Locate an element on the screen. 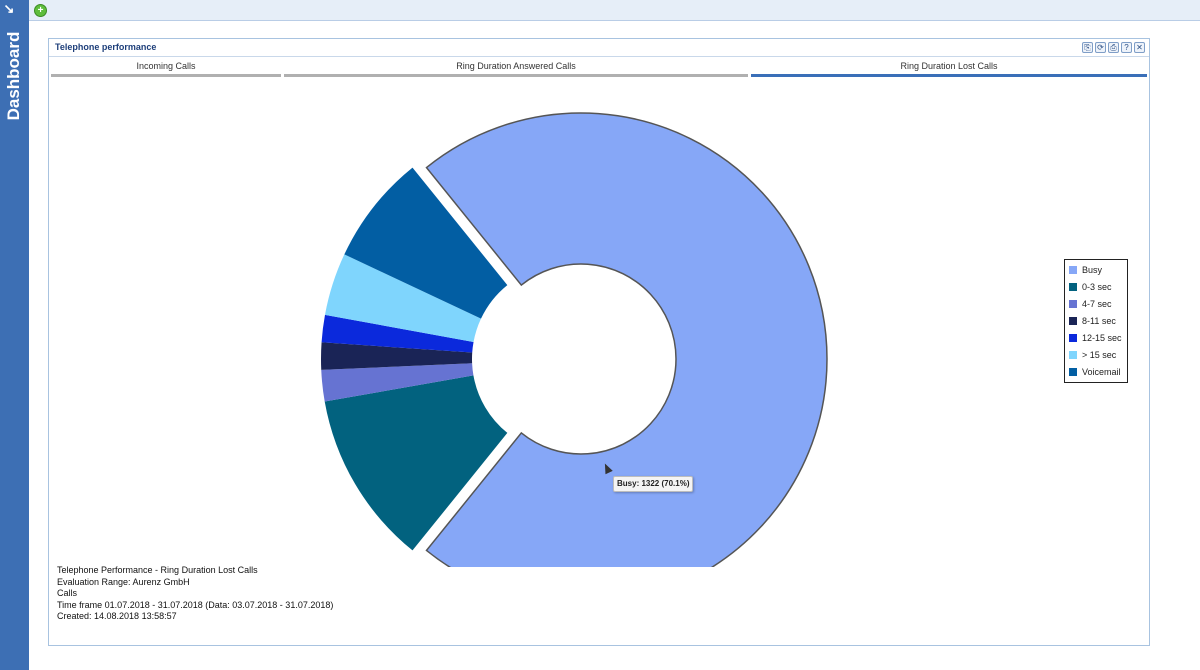 Image resolution: width=1200 pixels, height=670 pixels. legend-label: 4-7 sec is located at coordinates (1097, 304).